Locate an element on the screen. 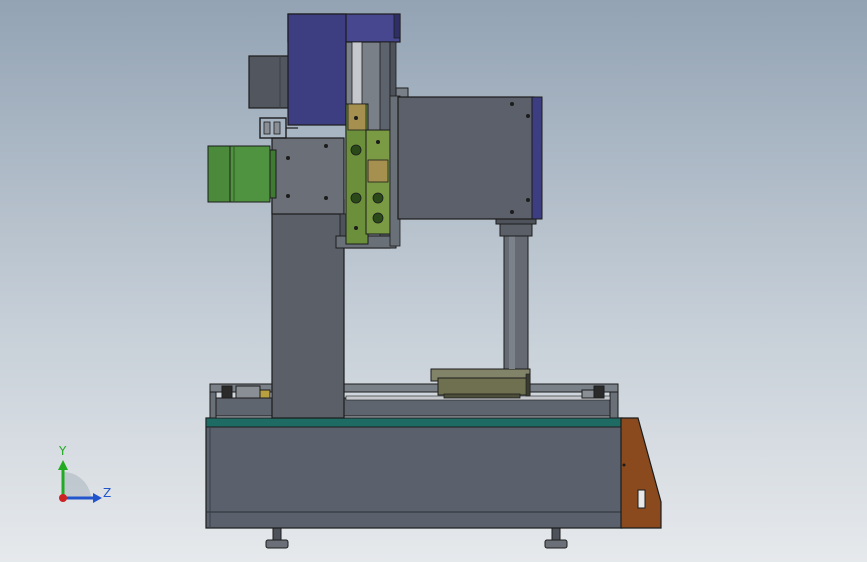 This screenshot has width=867, height=562. side-panel is located at coordinates (641, 473).